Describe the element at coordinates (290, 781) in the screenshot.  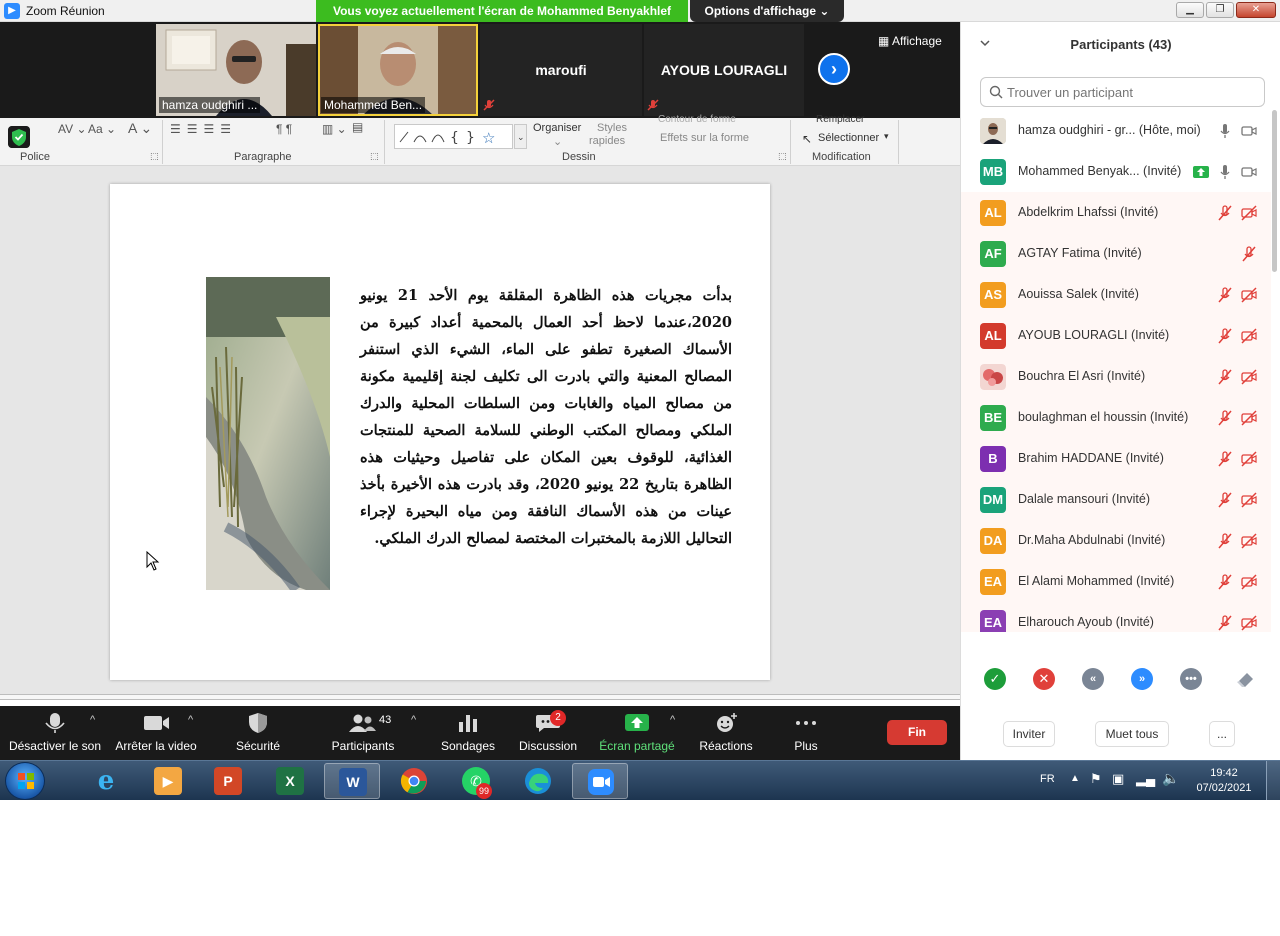
I see `taskbar-excel: X` at that location.